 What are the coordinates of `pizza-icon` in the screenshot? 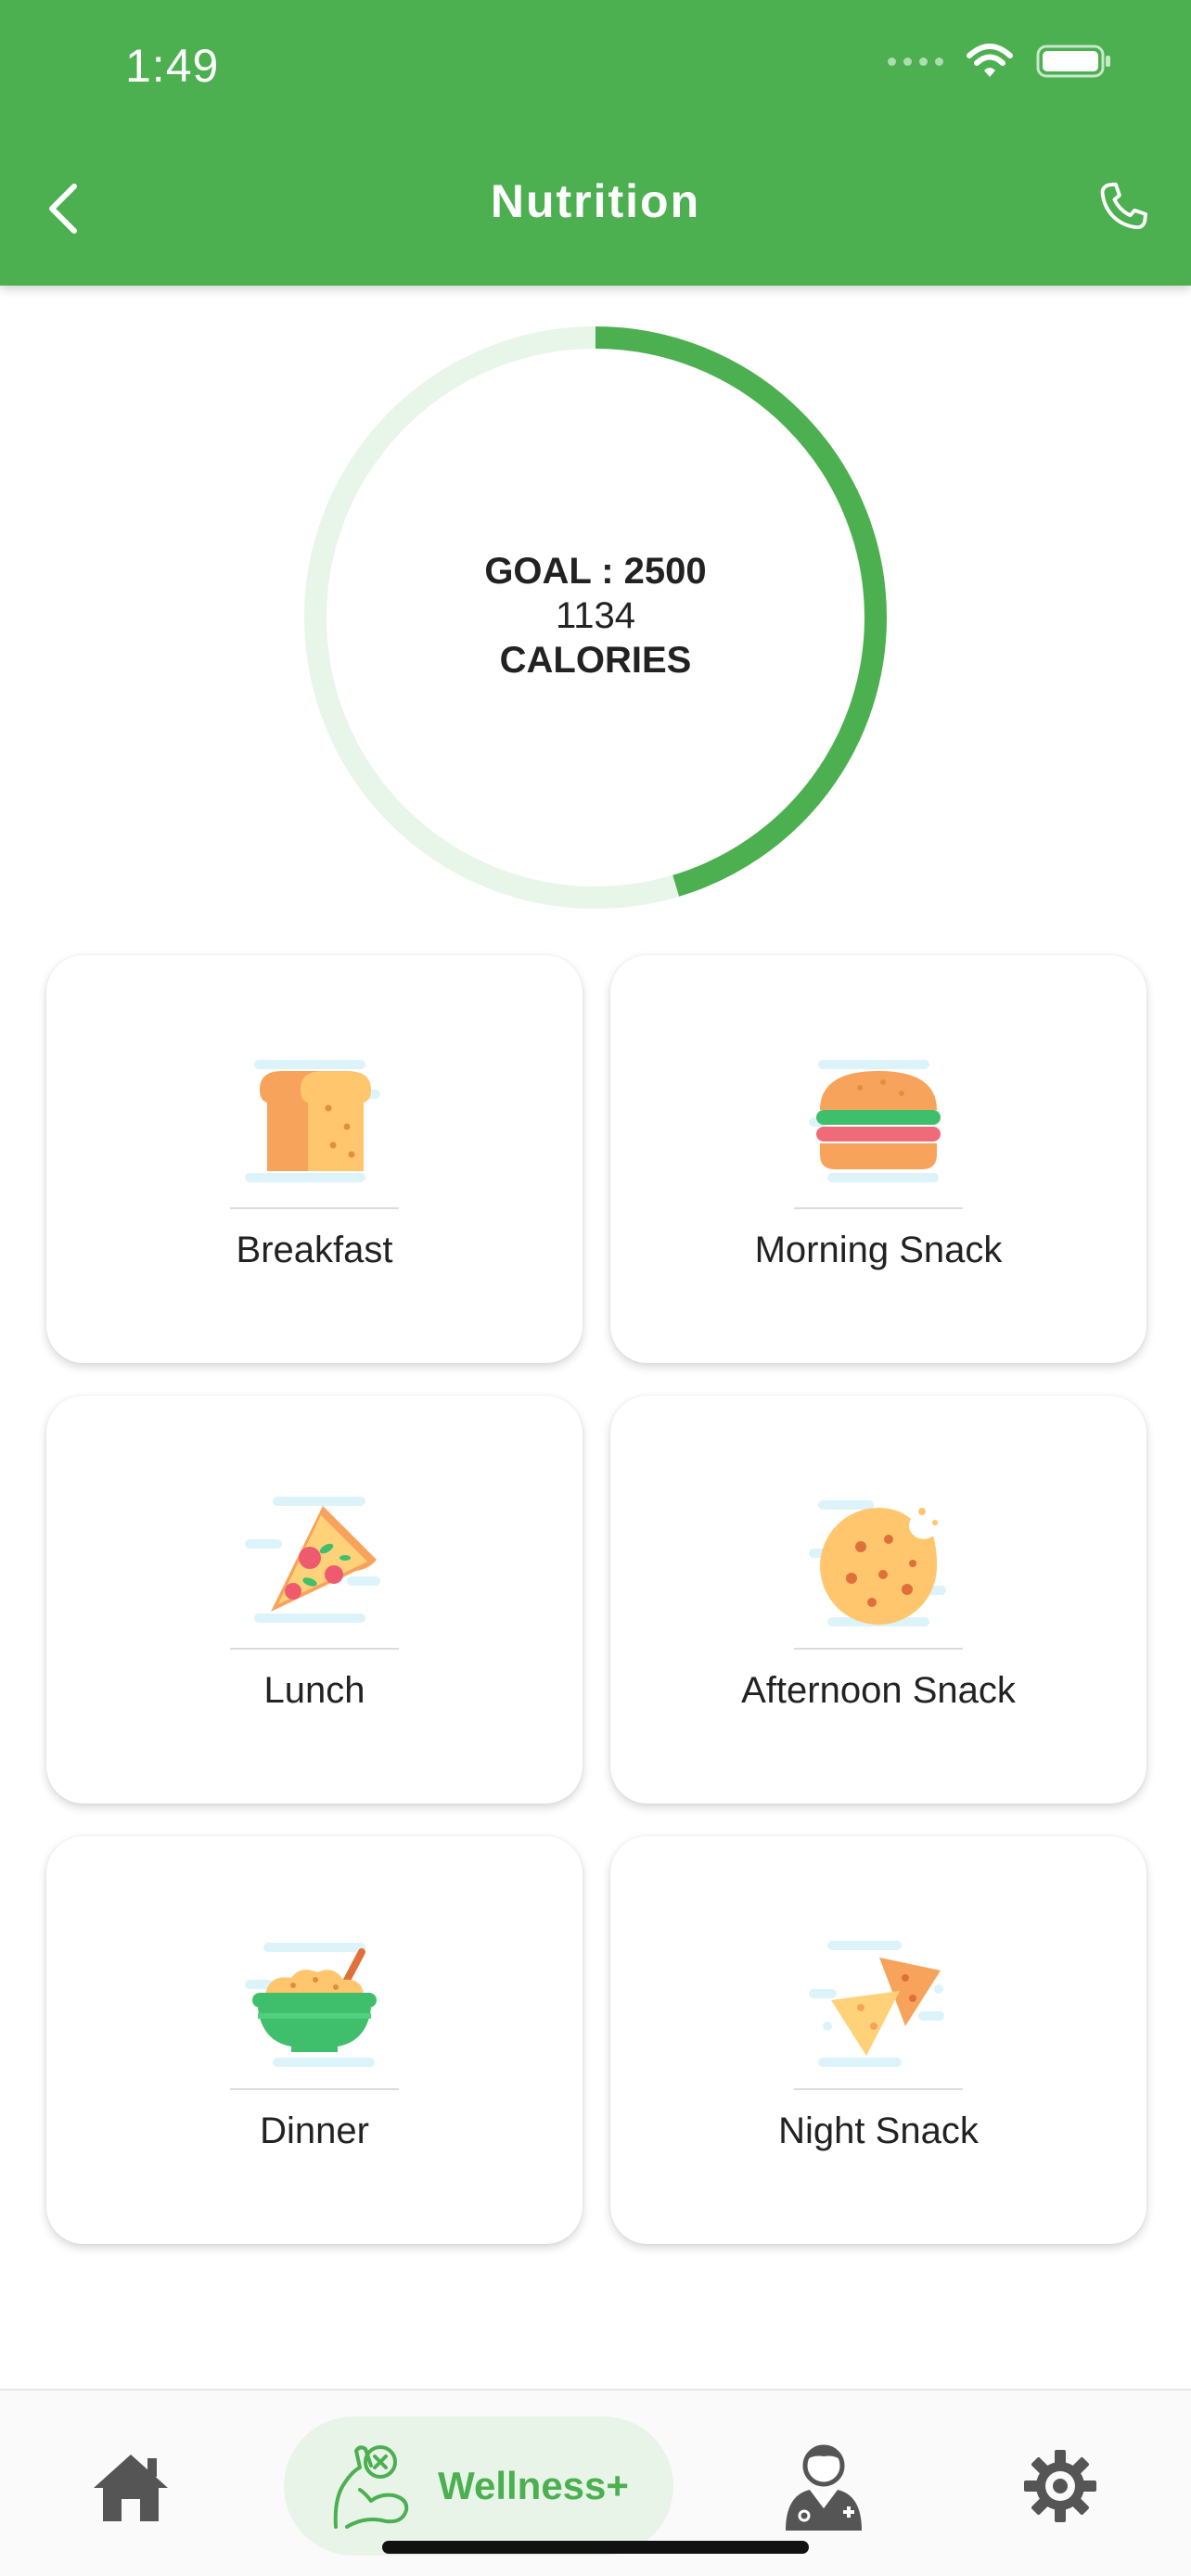 It's located at (312, 1560).